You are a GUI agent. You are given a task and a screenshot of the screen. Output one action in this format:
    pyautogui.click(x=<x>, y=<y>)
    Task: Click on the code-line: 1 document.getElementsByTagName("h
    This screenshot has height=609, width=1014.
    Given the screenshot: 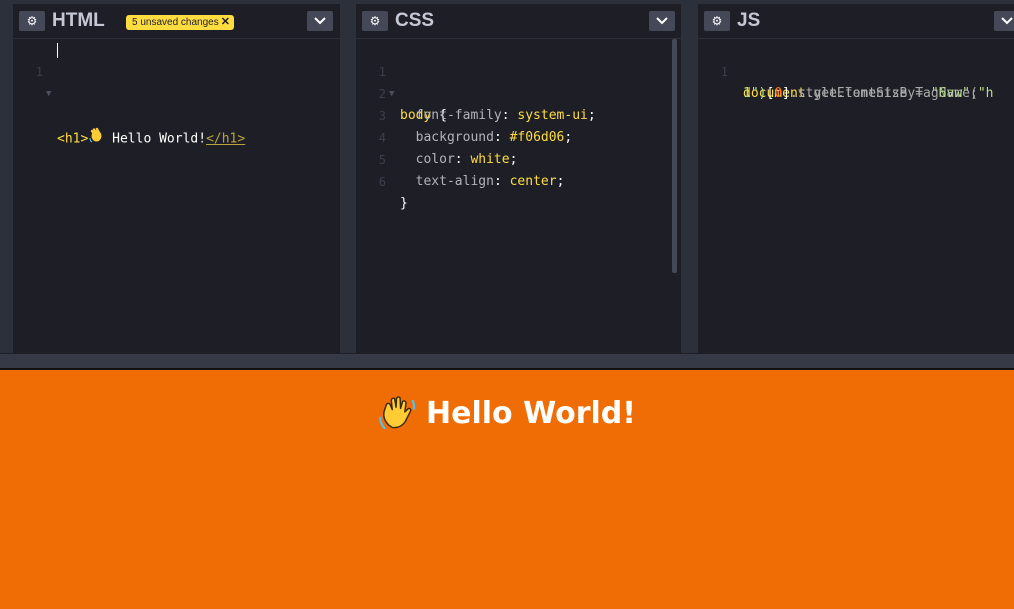 What is the action you would take?
    pyautogui.click(x=856, y=70)
    